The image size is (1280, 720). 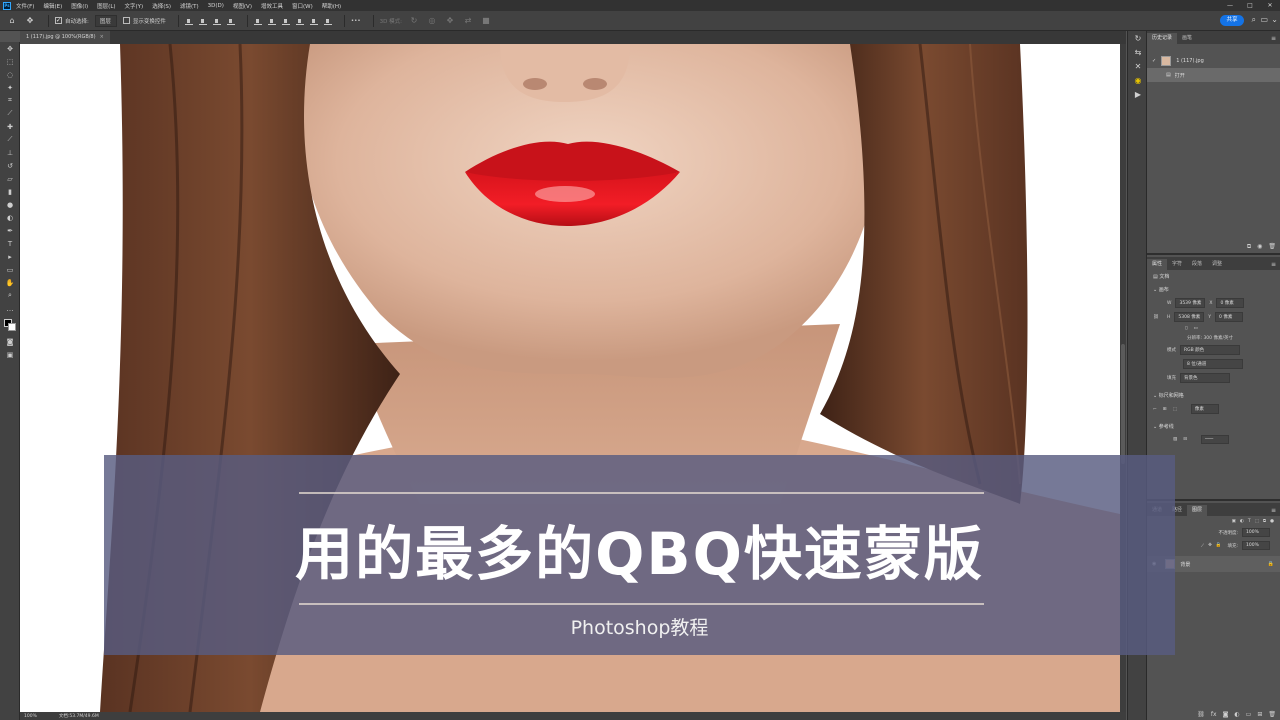 What do you see at coordinates (216, 6) in the screenshot?
I see `menu-3d: 3D(D)` at bounding box center [216, 6].